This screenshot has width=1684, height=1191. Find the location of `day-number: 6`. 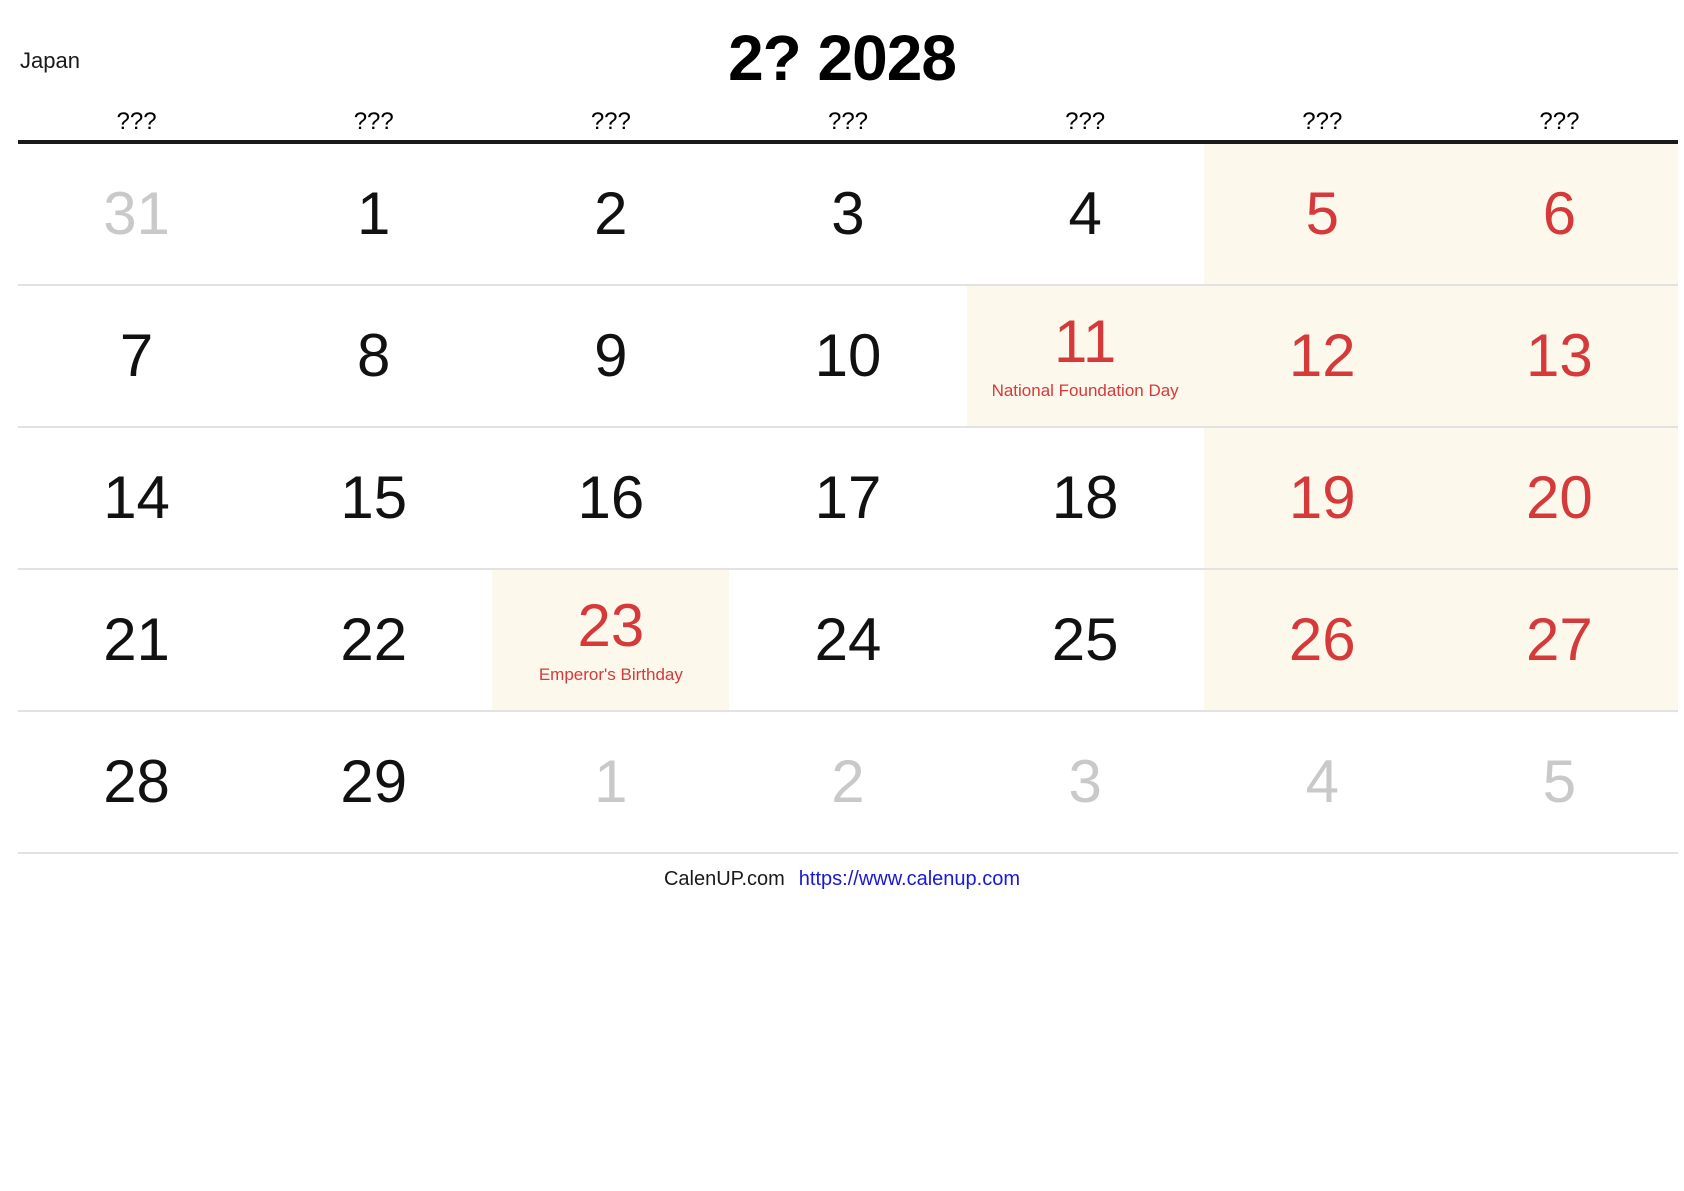

day-number: 6 is located at coordinates (1559, 213).